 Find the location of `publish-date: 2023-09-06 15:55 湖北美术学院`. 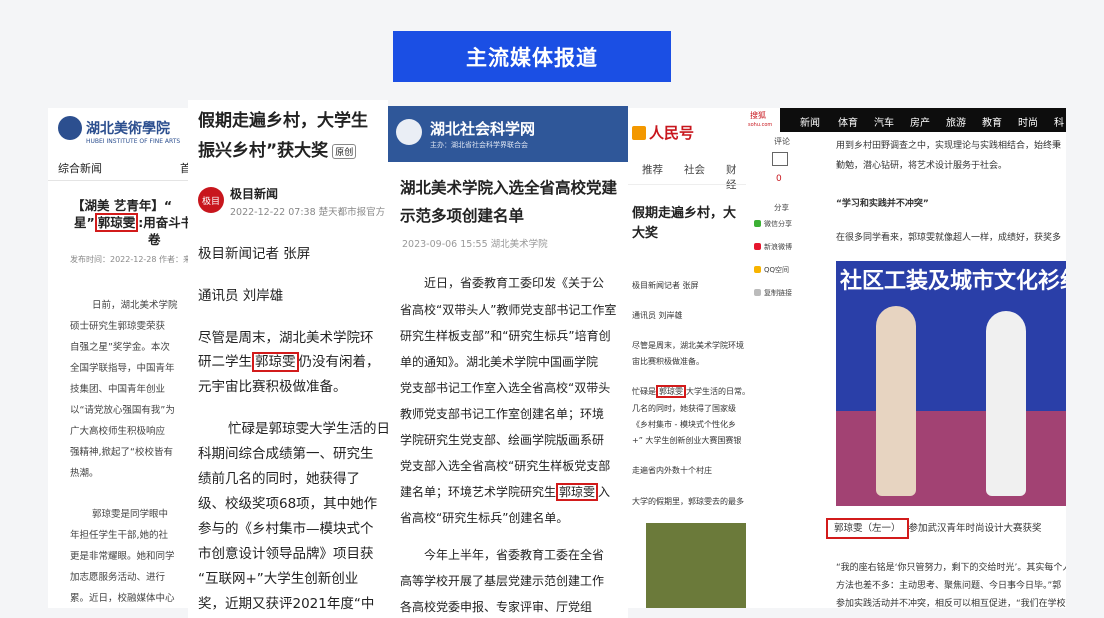

publish-date: 2023-09-06 15:55 湖北美术学院 is located at coordinates (475, 244).